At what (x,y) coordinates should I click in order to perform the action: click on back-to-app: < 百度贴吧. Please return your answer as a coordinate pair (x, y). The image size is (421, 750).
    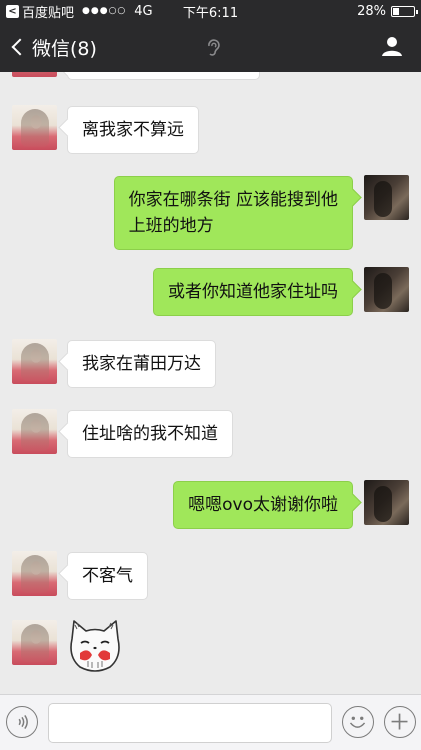
    Looking at the image, I should click on (40, 11).